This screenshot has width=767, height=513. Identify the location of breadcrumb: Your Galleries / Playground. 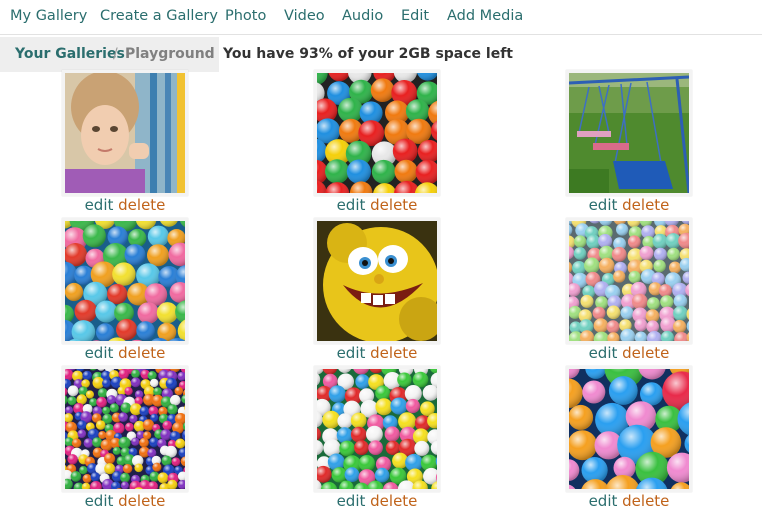
(109, 54).